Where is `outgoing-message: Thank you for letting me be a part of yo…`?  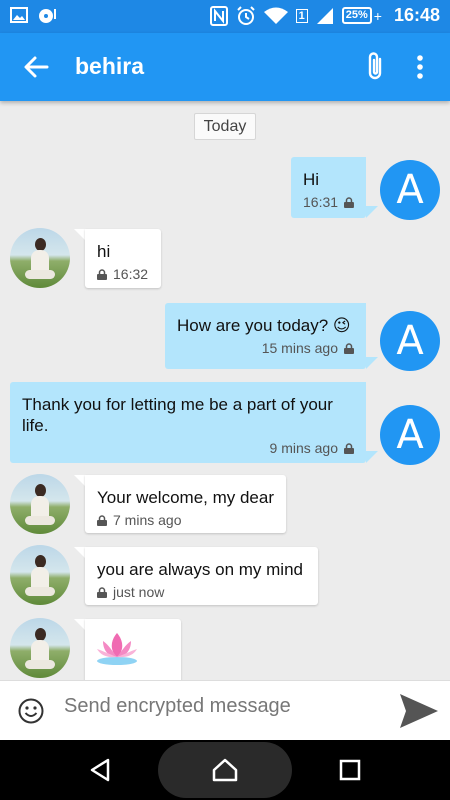 outgoing-message: Thank you for letting me be a part of yo… is located at coordinates (188, 422).